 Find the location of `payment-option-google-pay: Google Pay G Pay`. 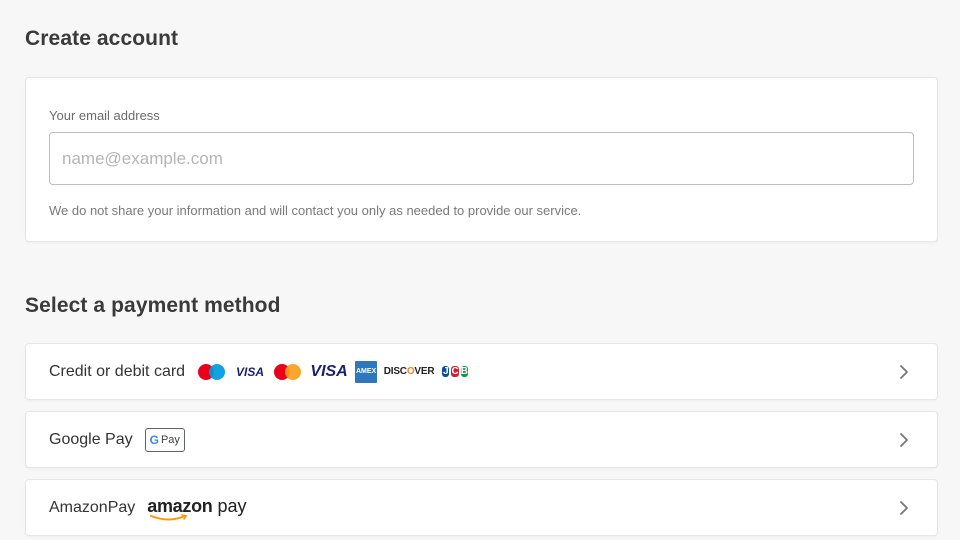

payment-option-google-pay: Google Pay G Pay is located at coordinates (481, 439).